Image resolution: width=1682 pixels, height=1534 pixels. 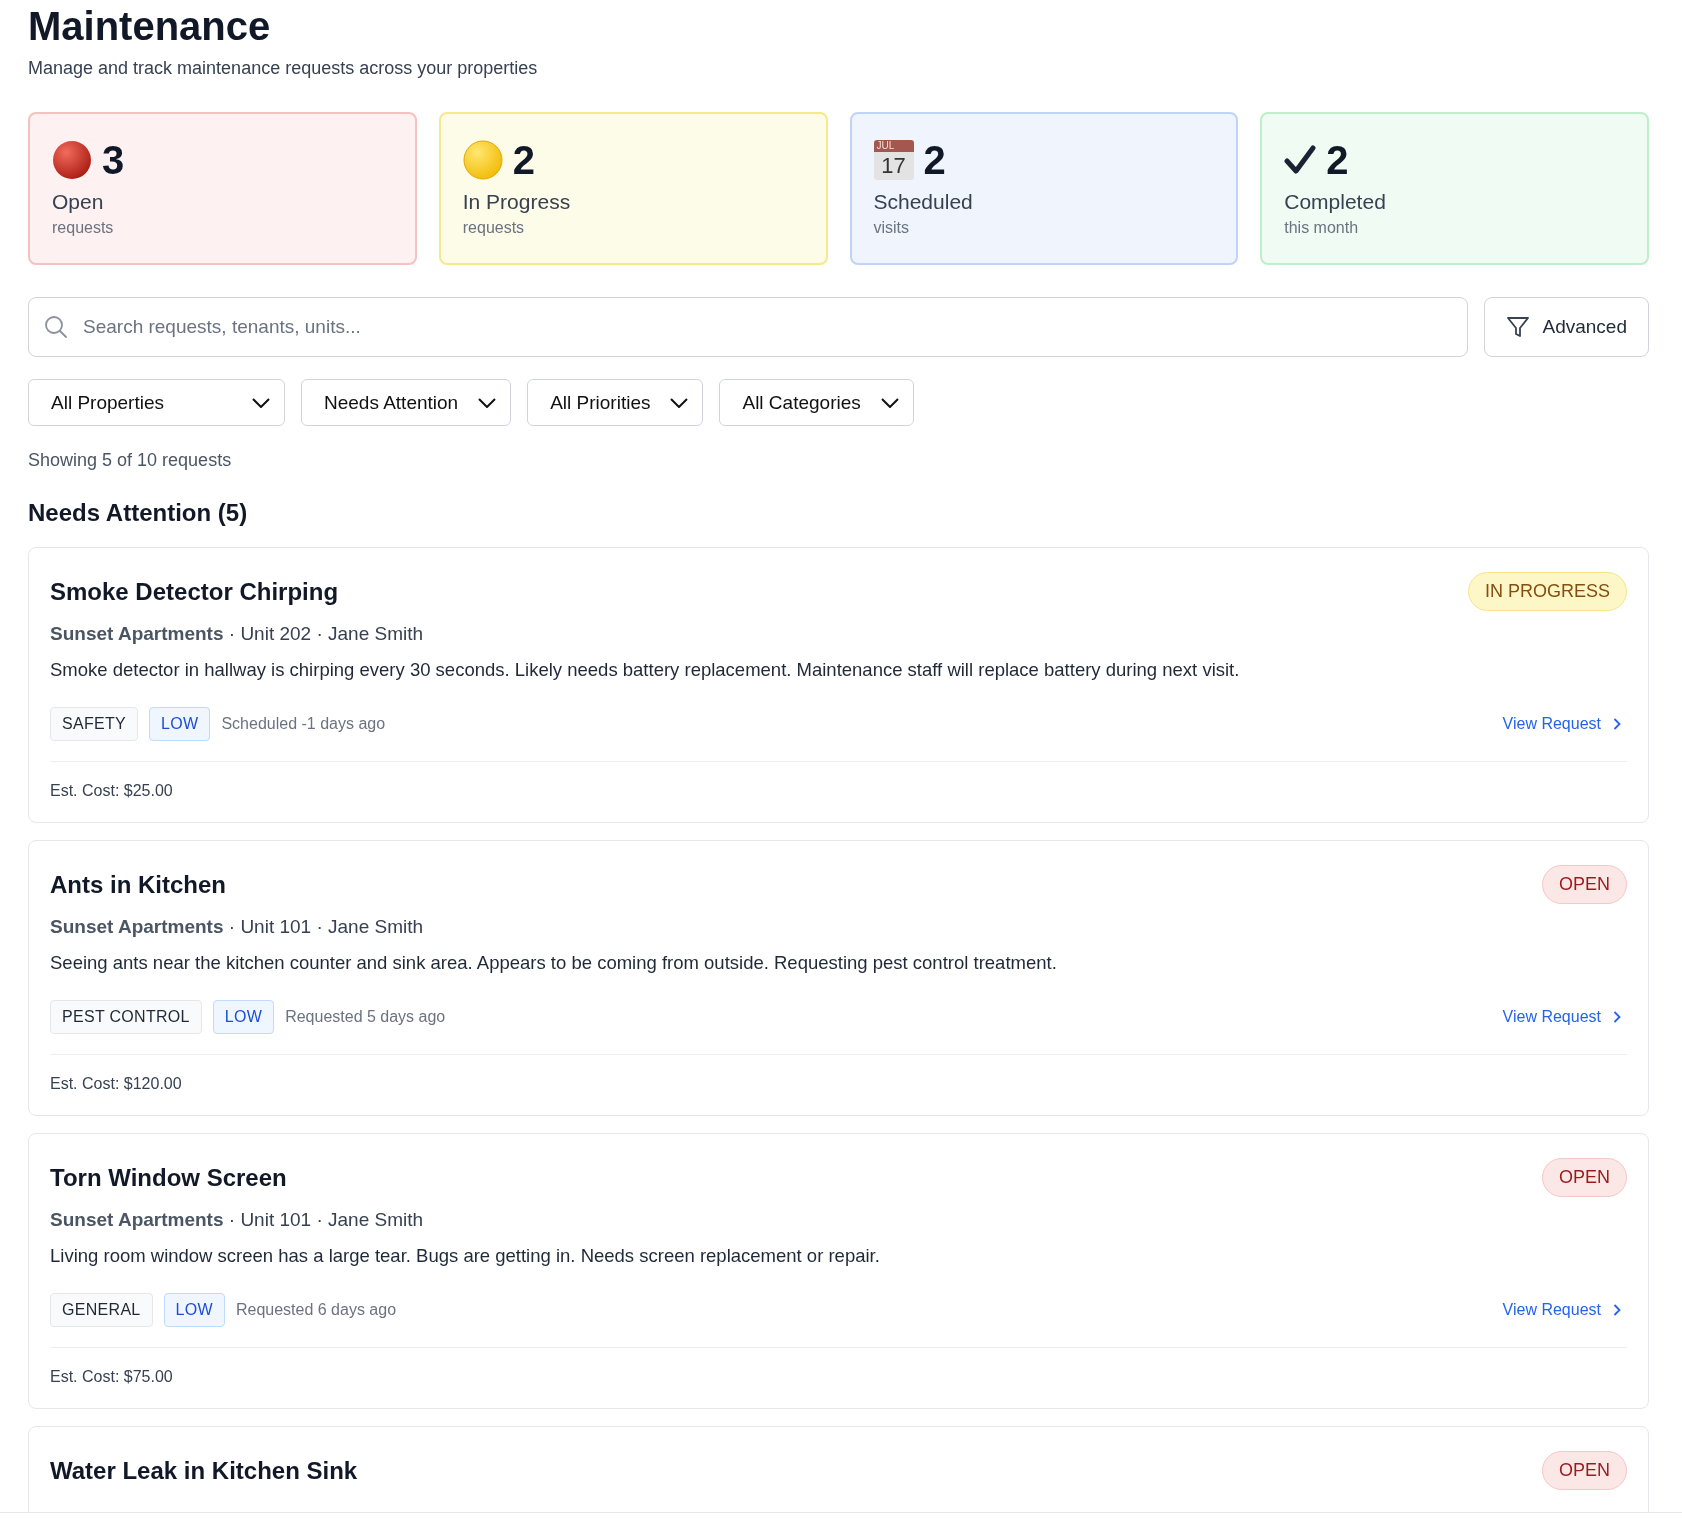 I want to click on open-status-circle-icon, so click(x=72, y=160).